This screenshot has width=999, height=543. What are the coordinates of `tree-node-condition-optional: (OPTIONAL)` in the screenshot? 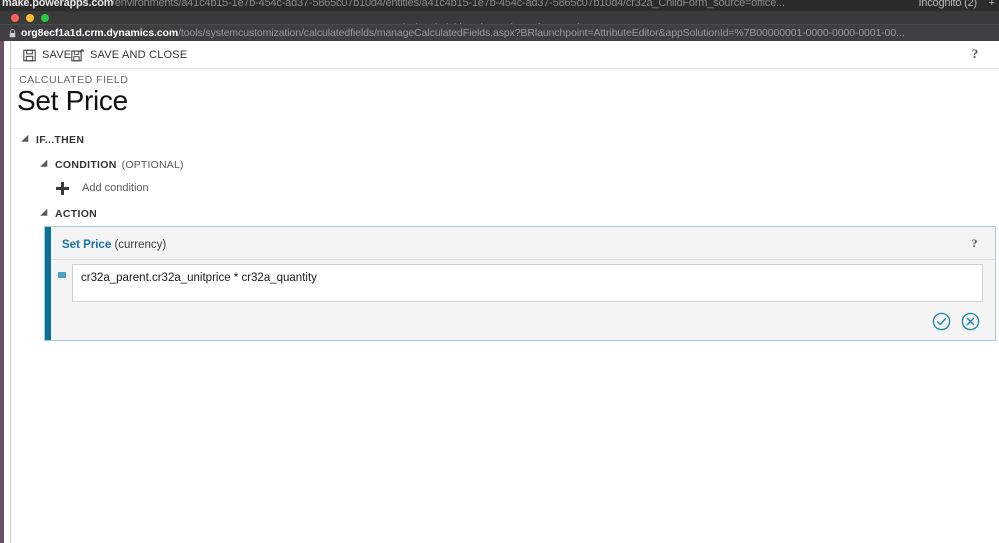 It's located at (152, 165).